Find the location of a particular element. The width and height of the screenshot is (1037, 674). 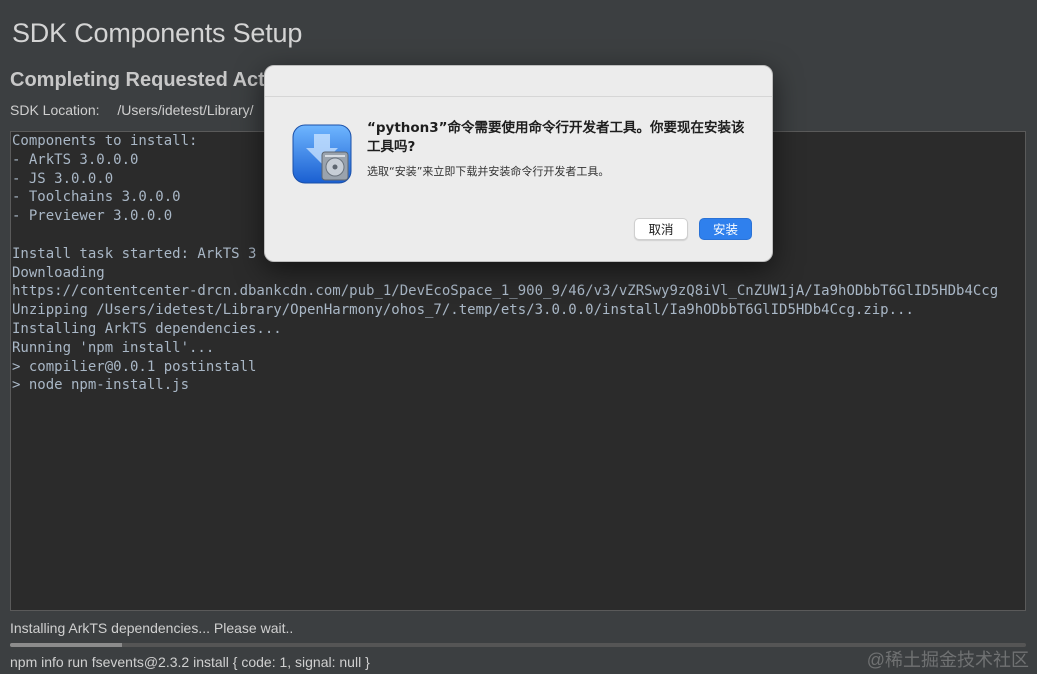

log-line: Downloading is located at coordinates (58, 272).